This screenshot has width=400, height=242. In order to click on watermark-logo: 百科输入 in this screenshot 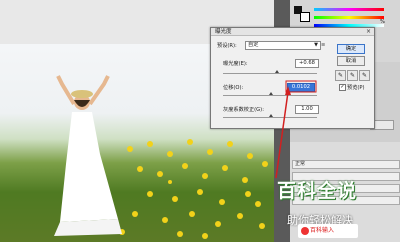, I will do `click(328, 231)`.